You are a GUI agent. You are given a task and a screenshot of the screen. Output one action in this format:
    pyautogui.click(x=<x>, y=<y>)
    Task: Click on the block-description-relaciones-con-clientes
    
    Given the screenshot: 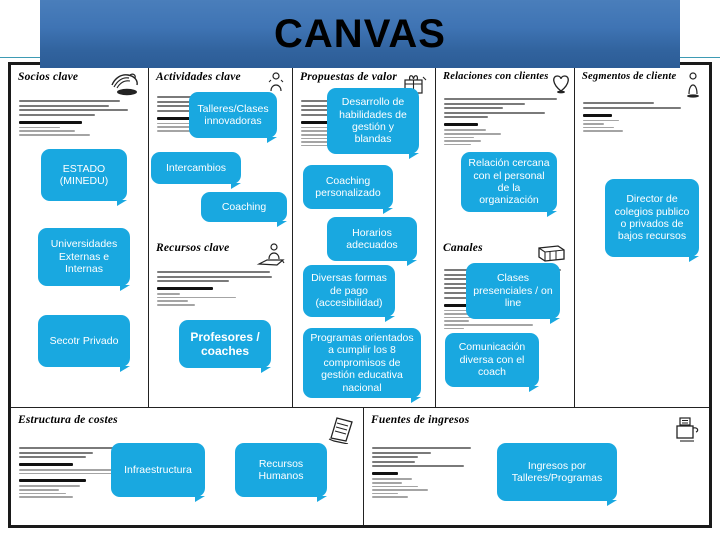 What is the action you would take?
    pyautogui.click(x=505, y=120)
    